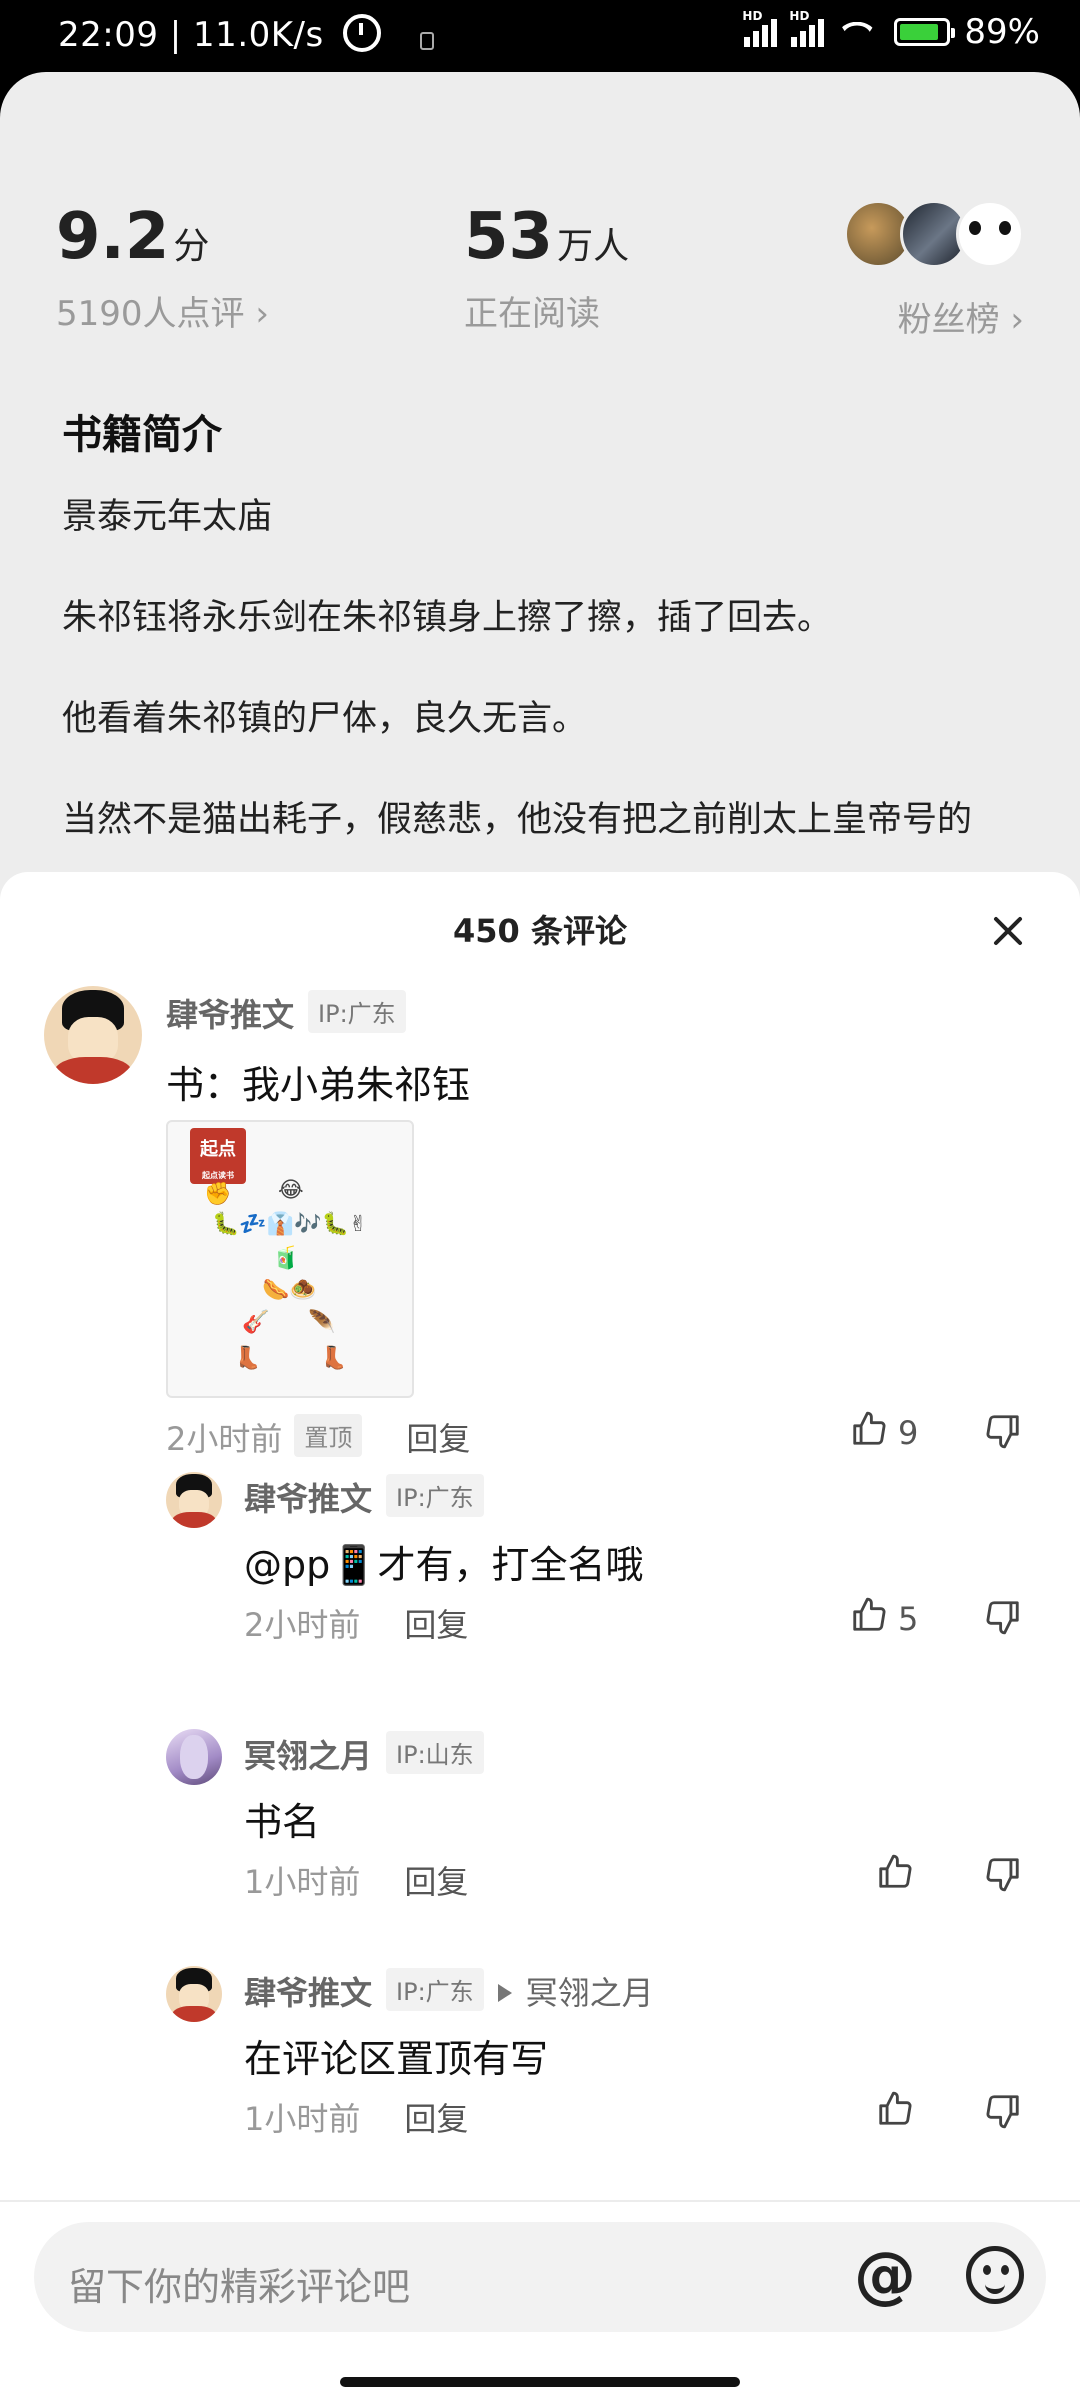 The image size is (1080, 2400). Describe the element at coordinates (540, 1824) in the screenshot. I see `reply-comment: 冥翎之月 IP:山东 书名 1小时前 回复` at that location.